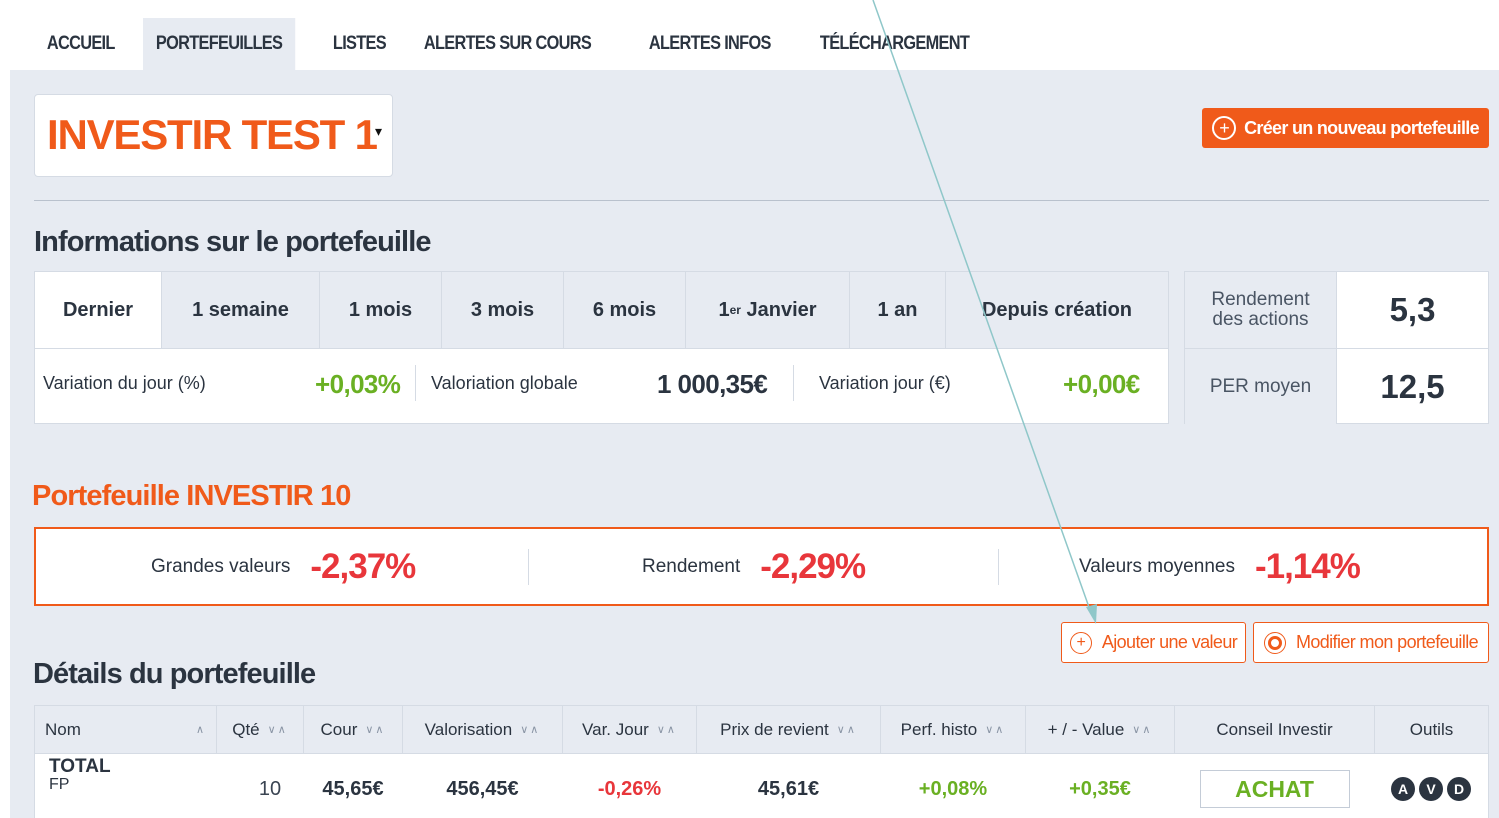 This screenshot has height=818, width=1499. Describe the element at coordinates (1274, 789) in the screenshot. I see `achat-button: ACHAT` at that location.